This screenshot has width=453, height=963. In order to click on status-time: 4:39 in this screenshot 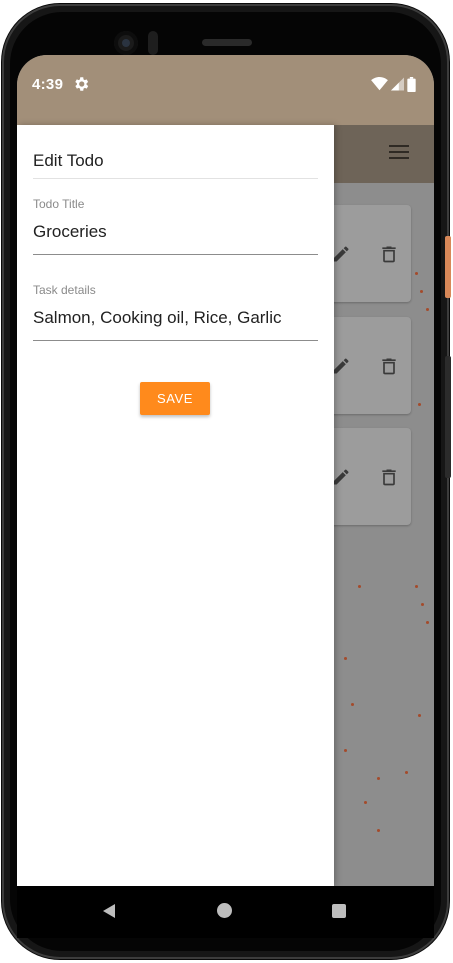, I will do `click(48, 84)`.